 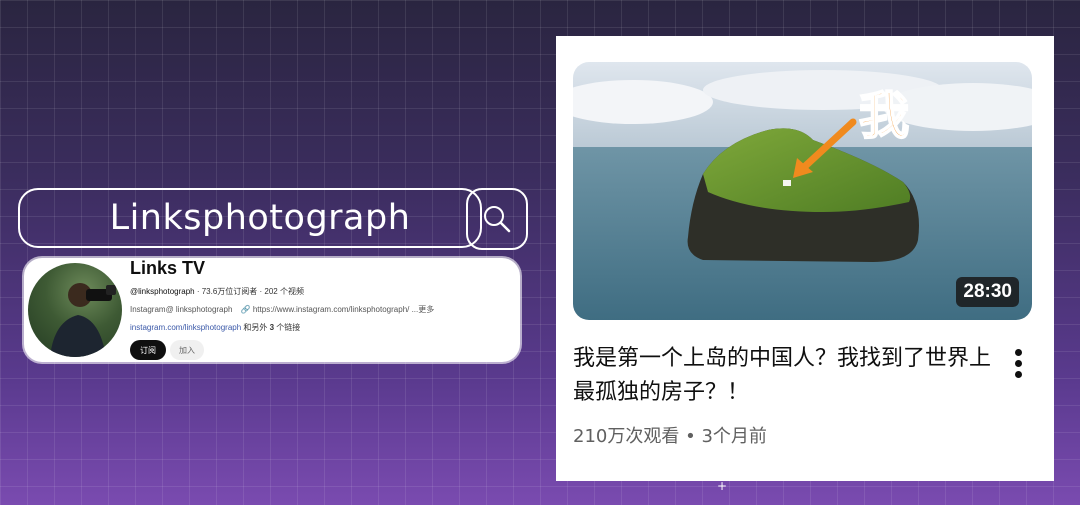 What do you see at coordinates (245, 309) in the screenshot?
I see `link-icon: 🔗` at bounding box center [245, 309].